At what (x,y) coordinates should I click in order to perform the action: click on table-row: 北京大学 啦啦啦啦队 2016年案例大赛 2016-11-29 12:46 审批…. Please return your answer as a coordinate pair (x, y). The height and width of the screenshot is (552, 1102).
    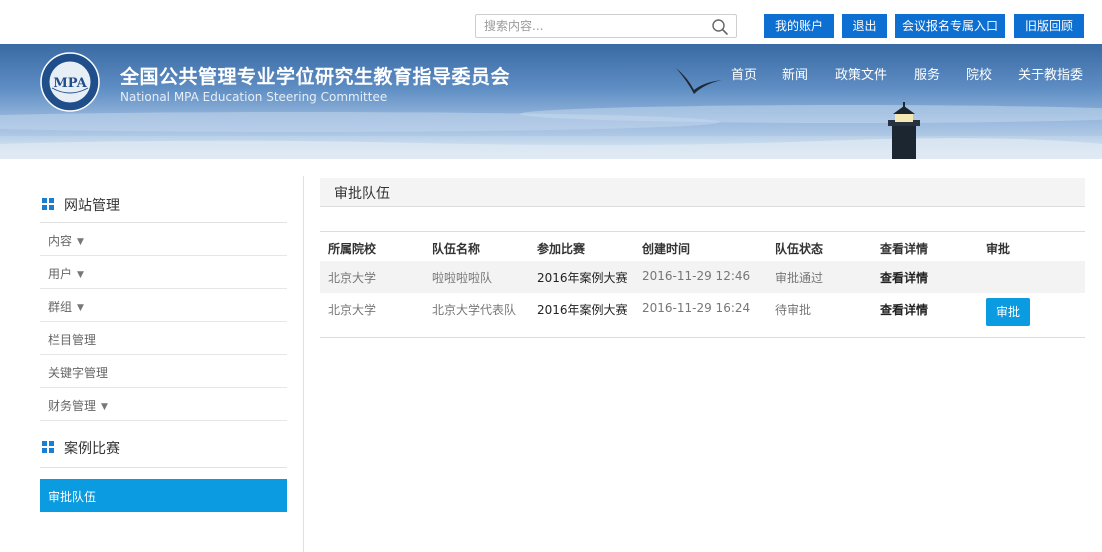
    Looking at the image, I should click on (702, 277).